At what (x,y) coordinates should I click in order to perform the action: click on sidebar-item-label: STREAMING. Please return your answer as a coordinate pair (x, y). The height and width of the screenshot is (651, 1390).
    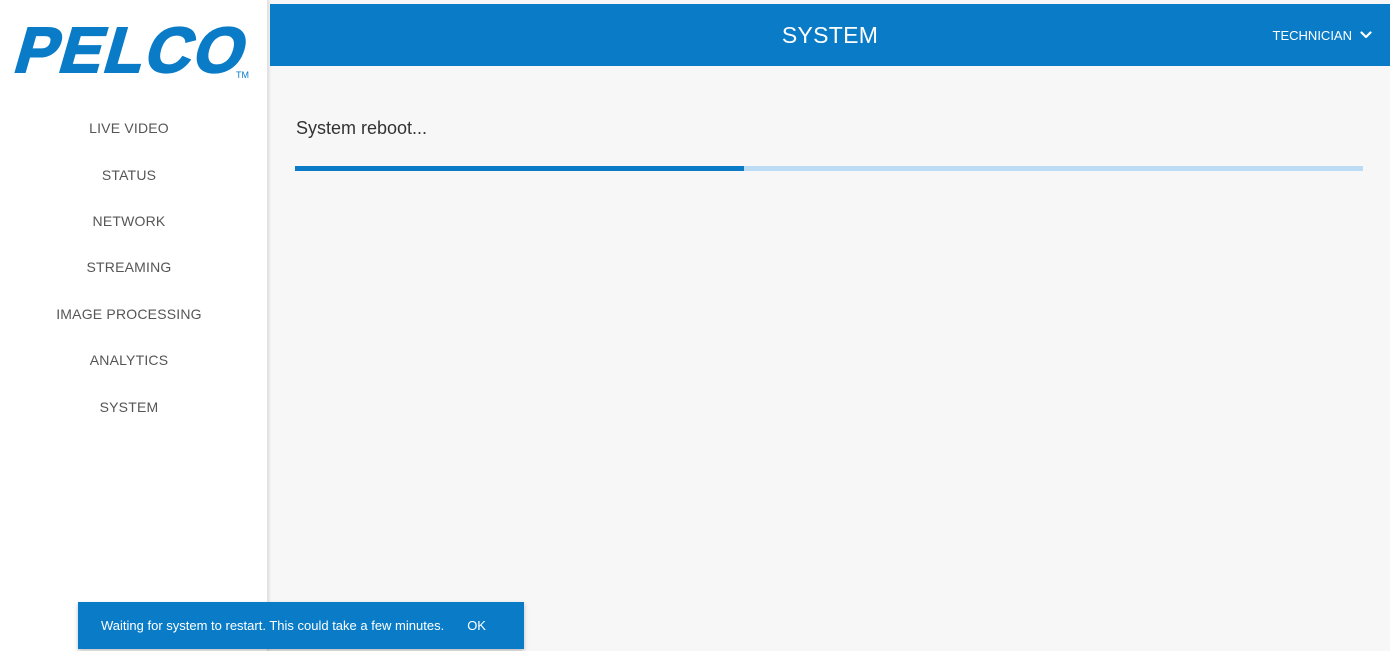
    Looking at the image, I should click on (129, 267).